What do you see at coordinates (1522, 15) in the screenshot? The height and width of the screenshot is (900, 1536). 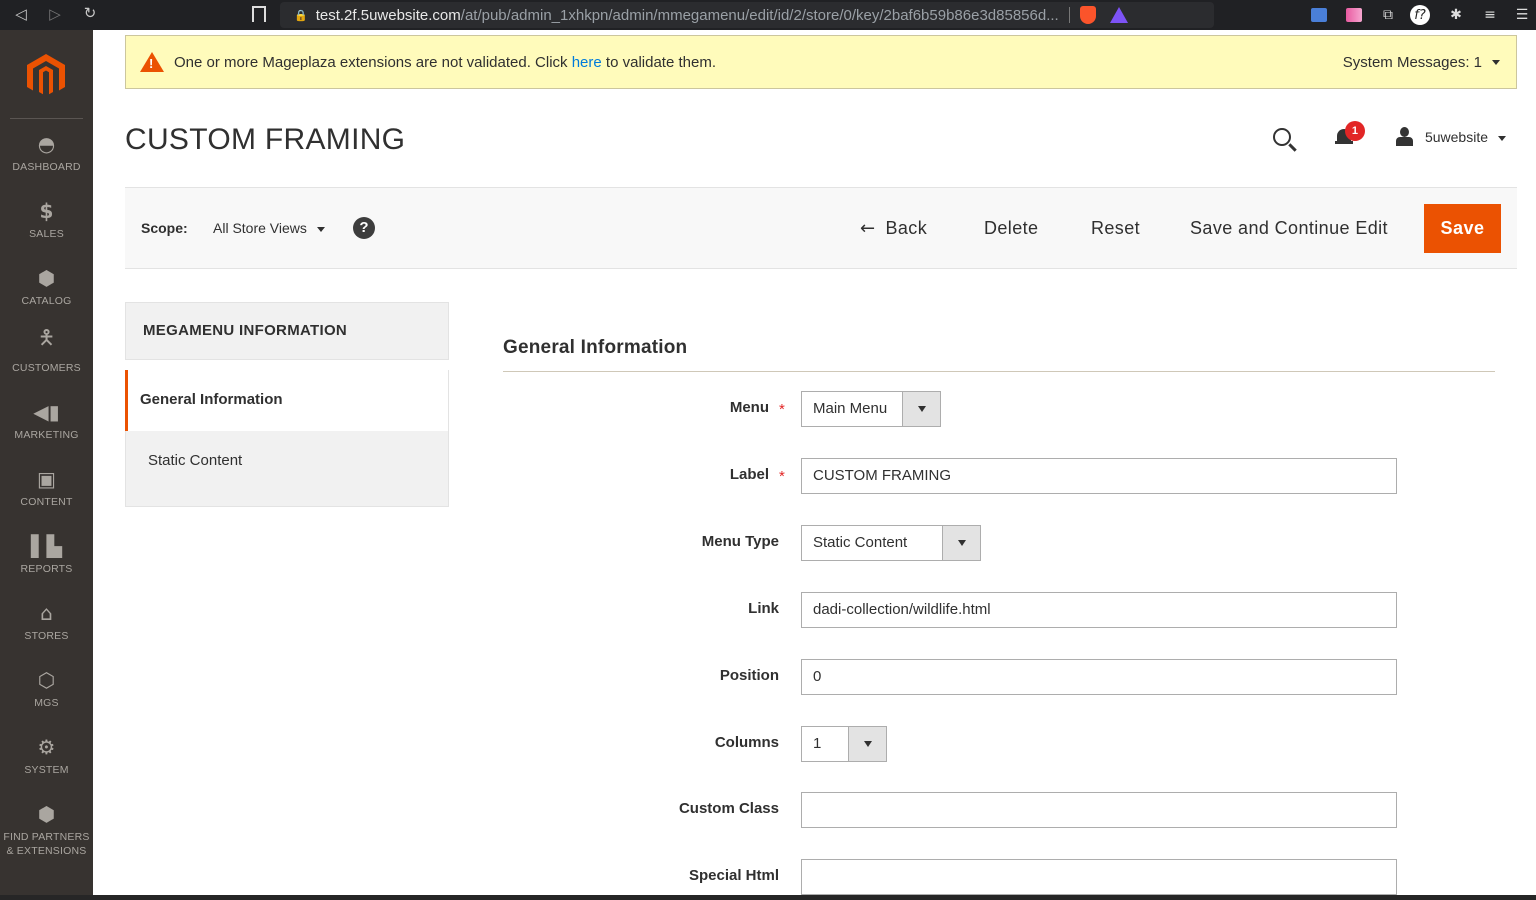 I see `menu-icon: ☰` at bounding box center [1522, 15].